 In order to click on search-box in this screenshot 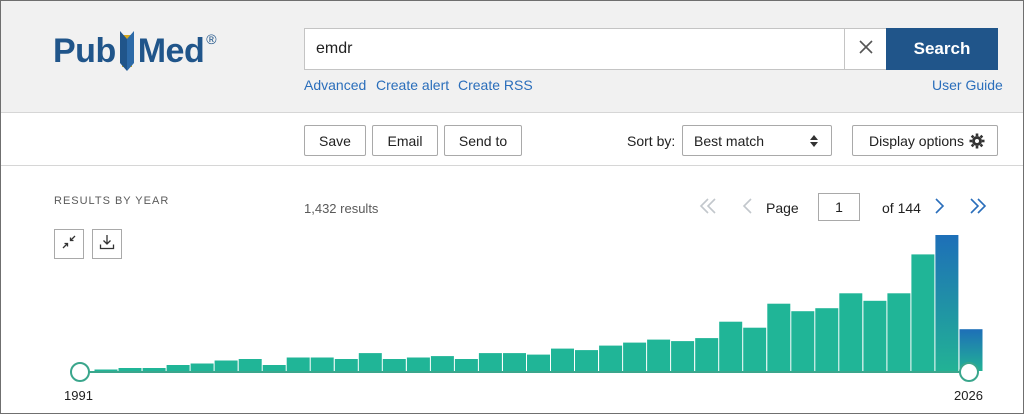, I will do `click(595, 49)`.